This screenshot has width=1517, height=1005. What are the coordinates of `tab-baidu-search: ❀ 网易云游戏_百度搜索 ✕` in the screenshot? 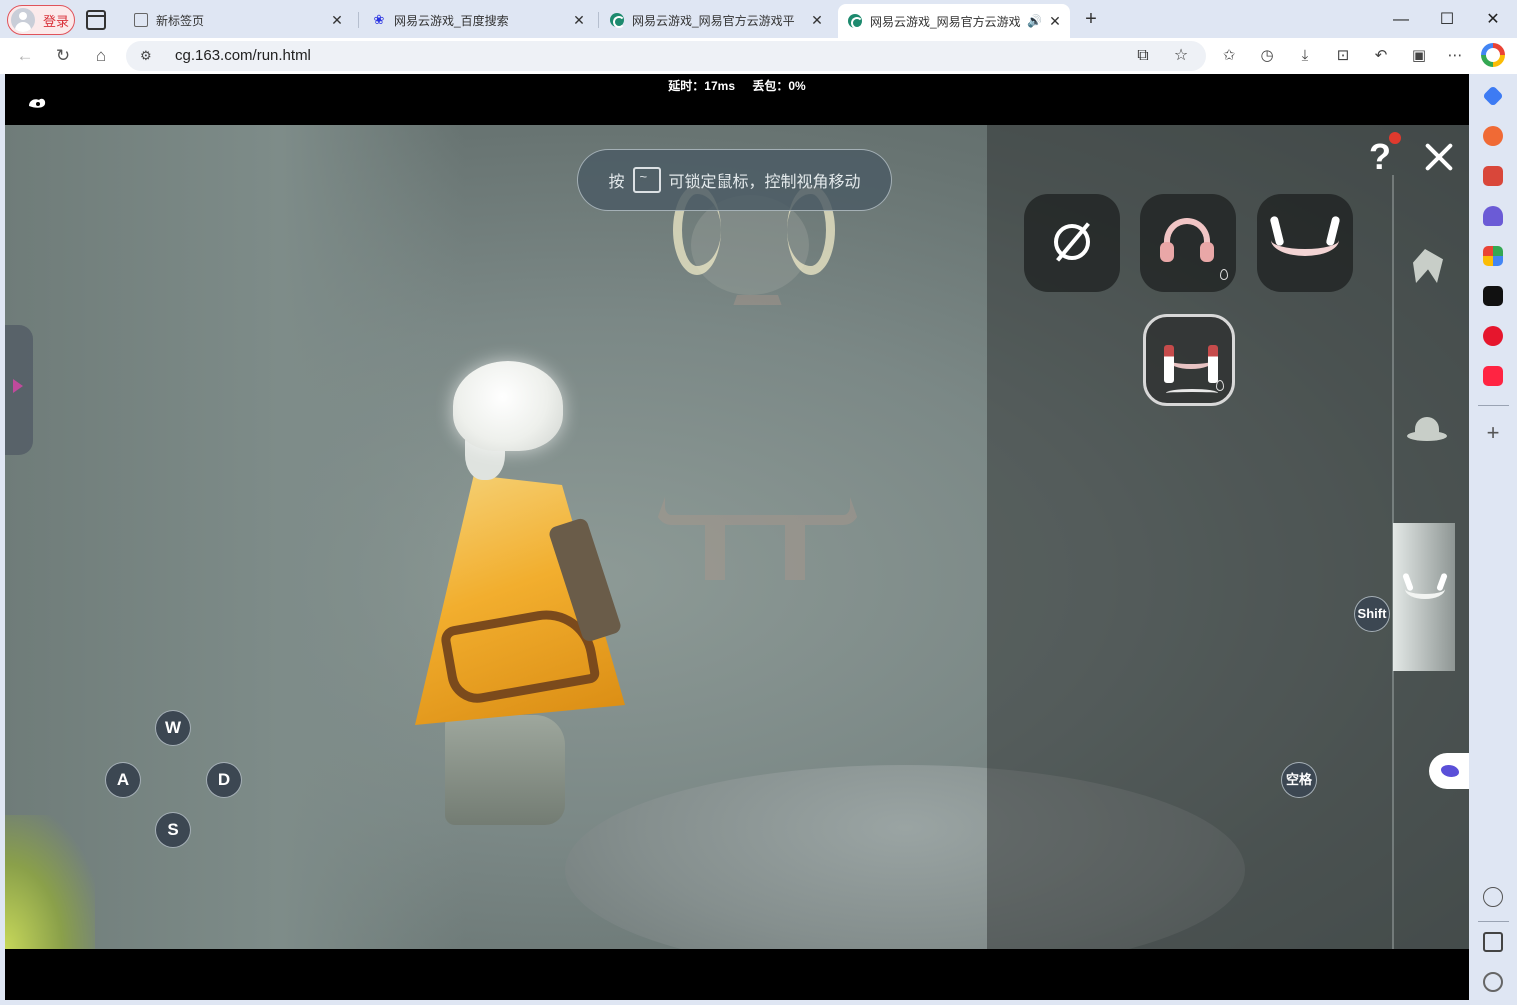 It's located at (478, 20).